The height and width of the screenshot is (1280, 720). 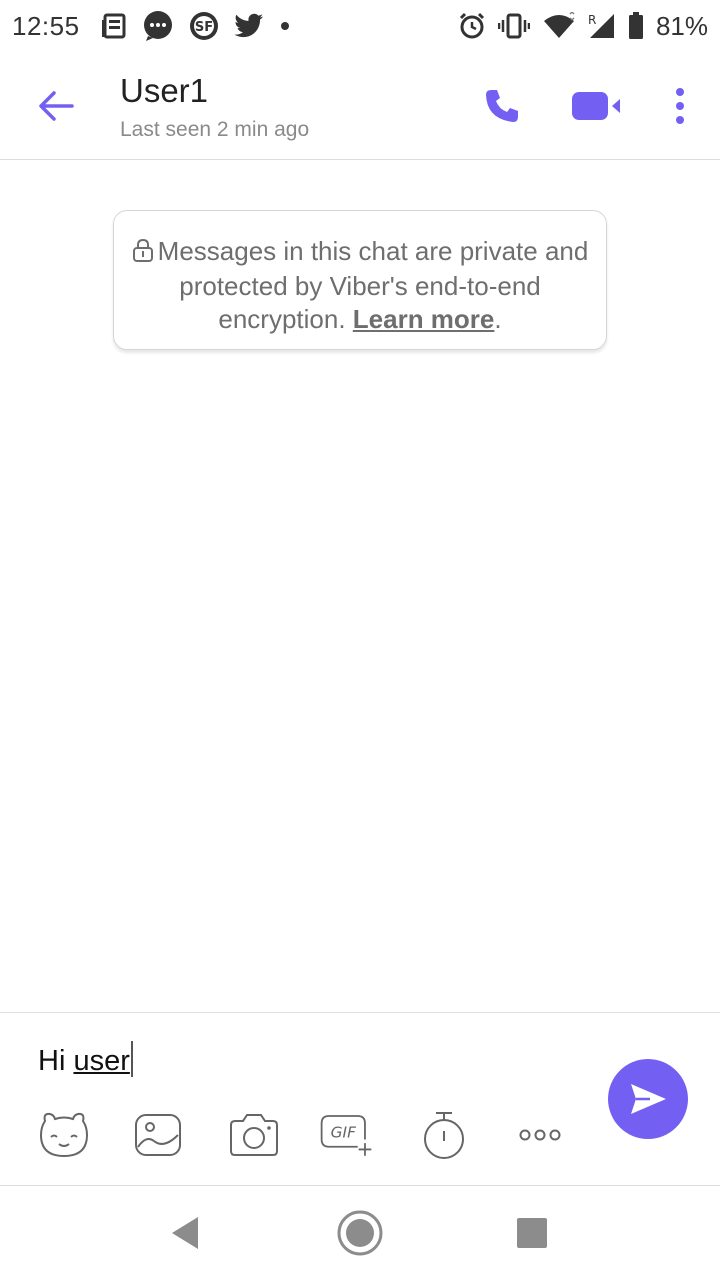 What do you see at coordinates (285, 26) in the screenshot?
I see `dot-icon` at bounding box center [285, 26].